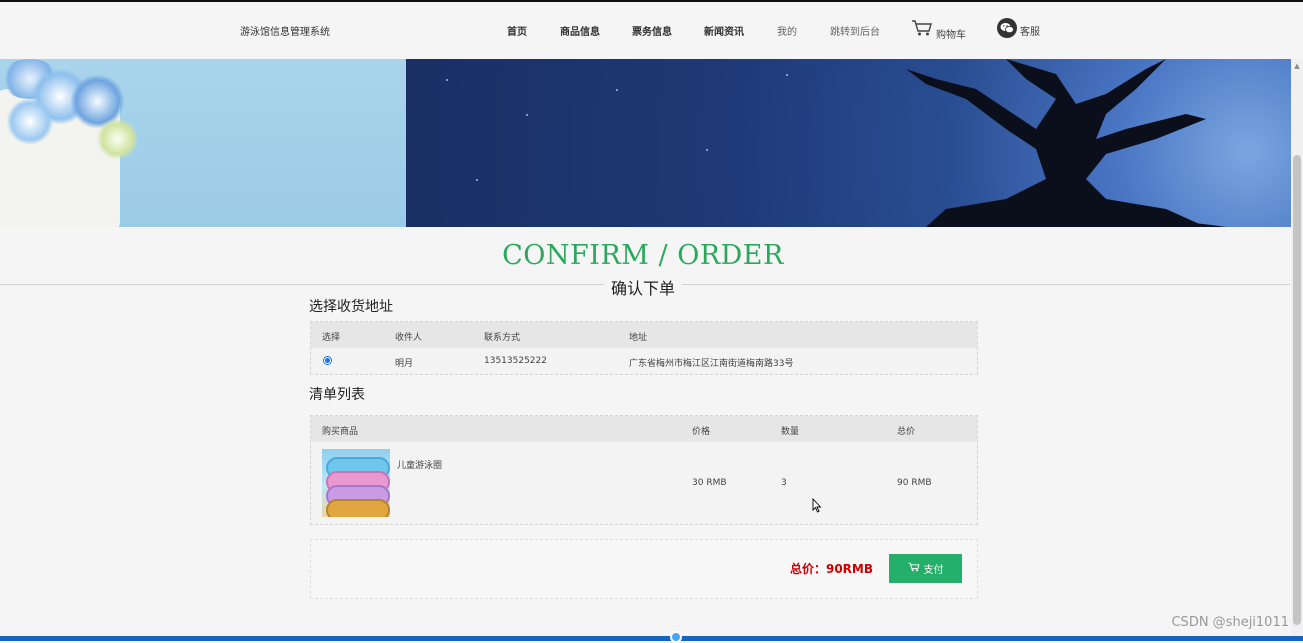  I want to click on col-recipient: 收件人, so click(409, 338).